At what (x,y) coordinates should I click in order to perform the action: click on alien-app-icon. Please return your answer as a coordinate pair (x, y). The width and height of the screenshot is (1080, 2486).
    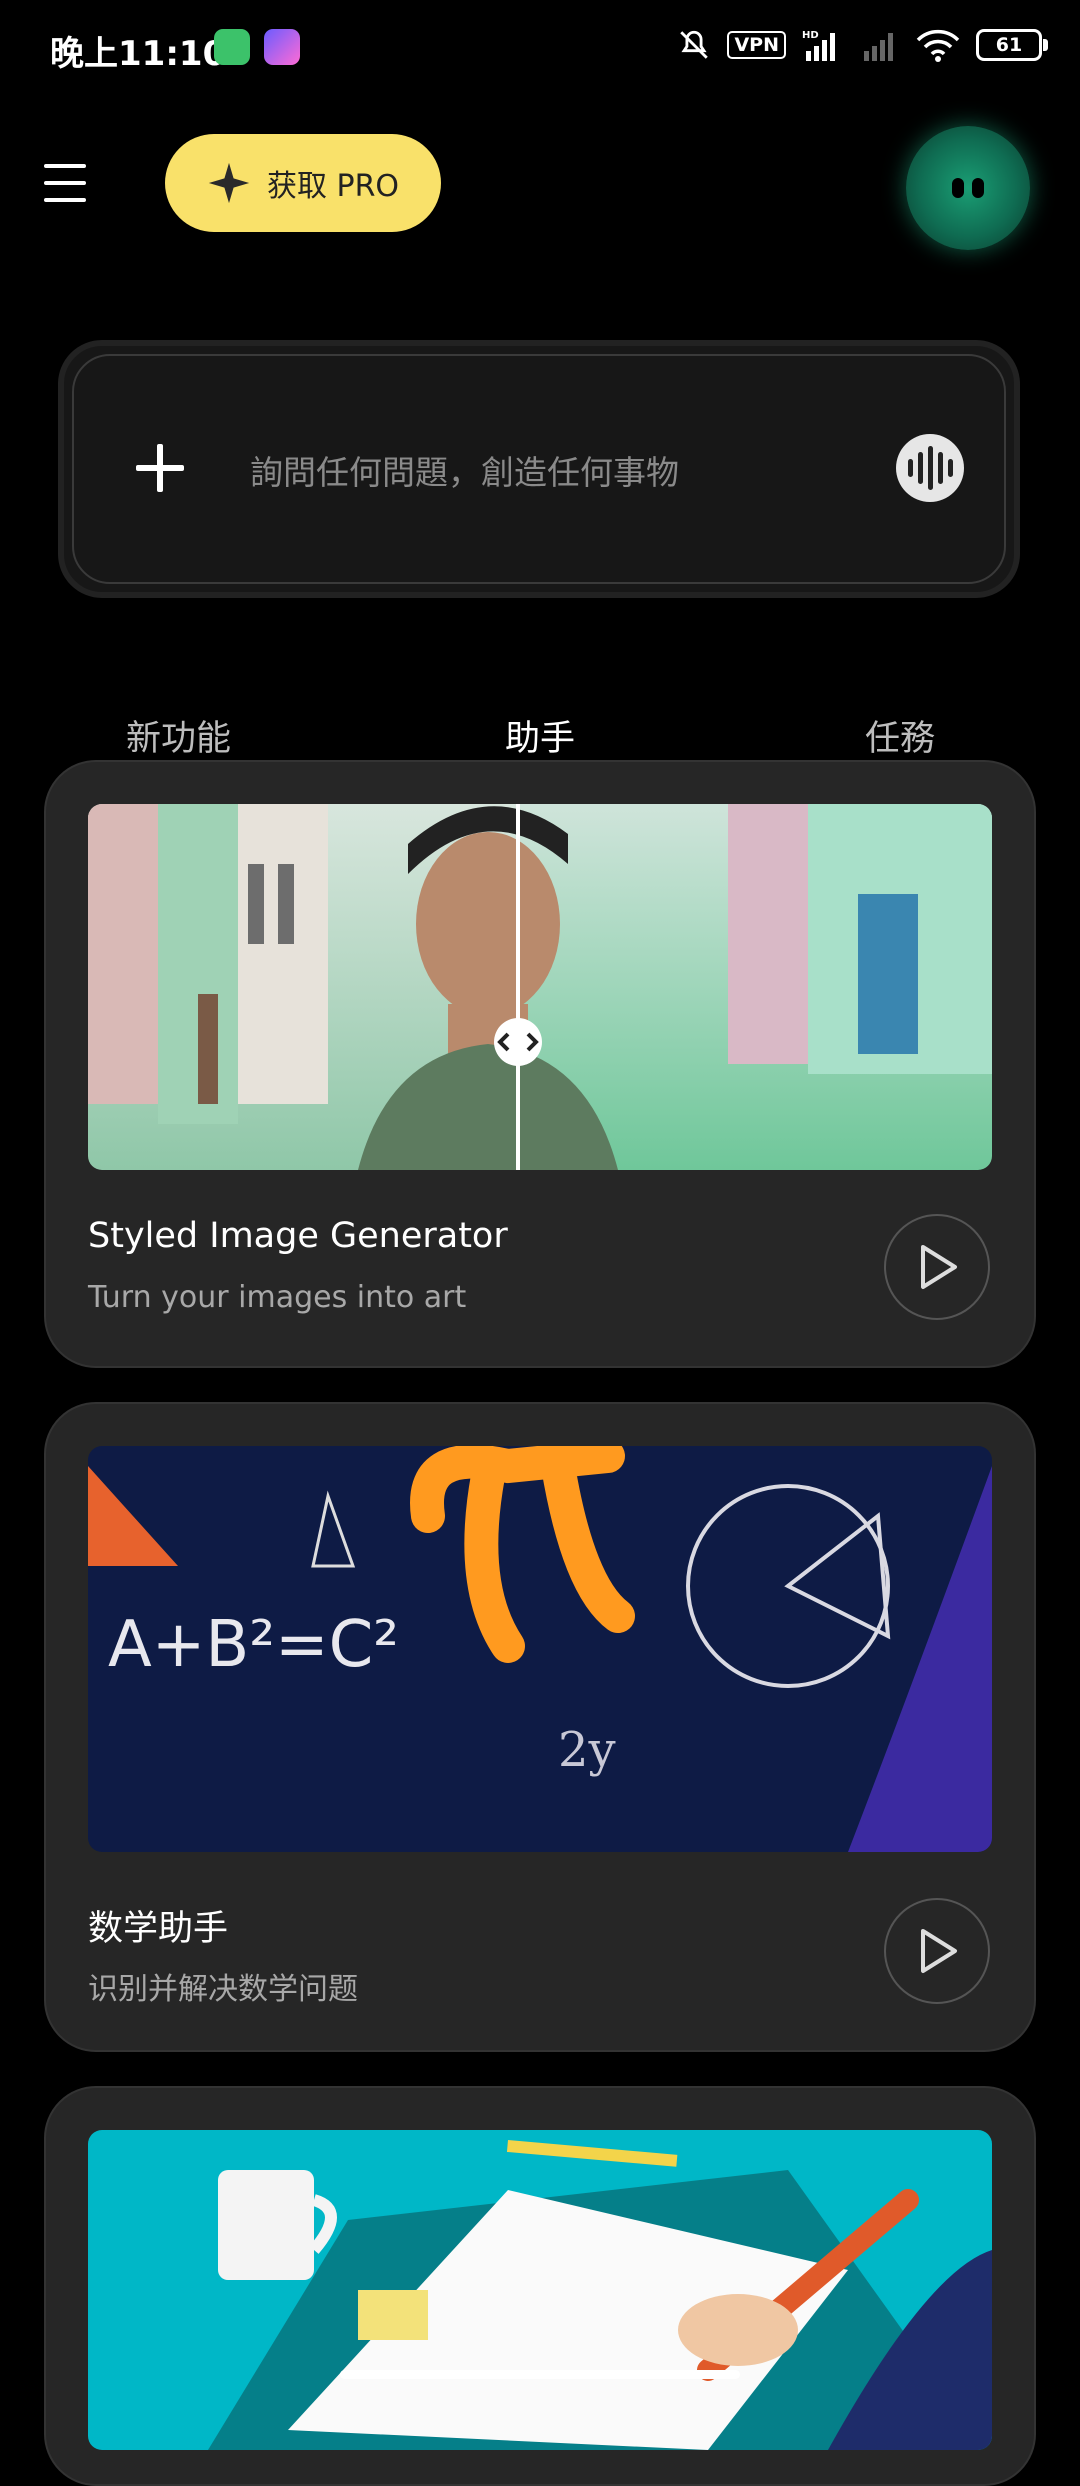
    Looking at the image, I should click on (232, 47).